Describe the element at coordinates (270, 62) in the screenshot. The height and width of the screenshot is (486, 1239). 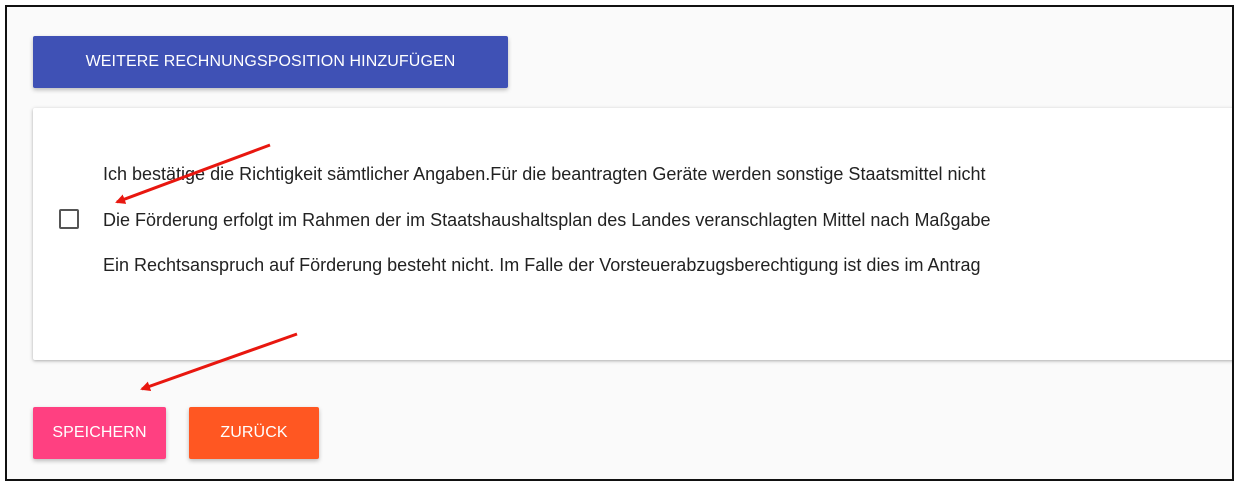
I see `add-invoice-position-button: WEITERE RECHNUNGSPOSITION HINZUFÜGEN` at that location.